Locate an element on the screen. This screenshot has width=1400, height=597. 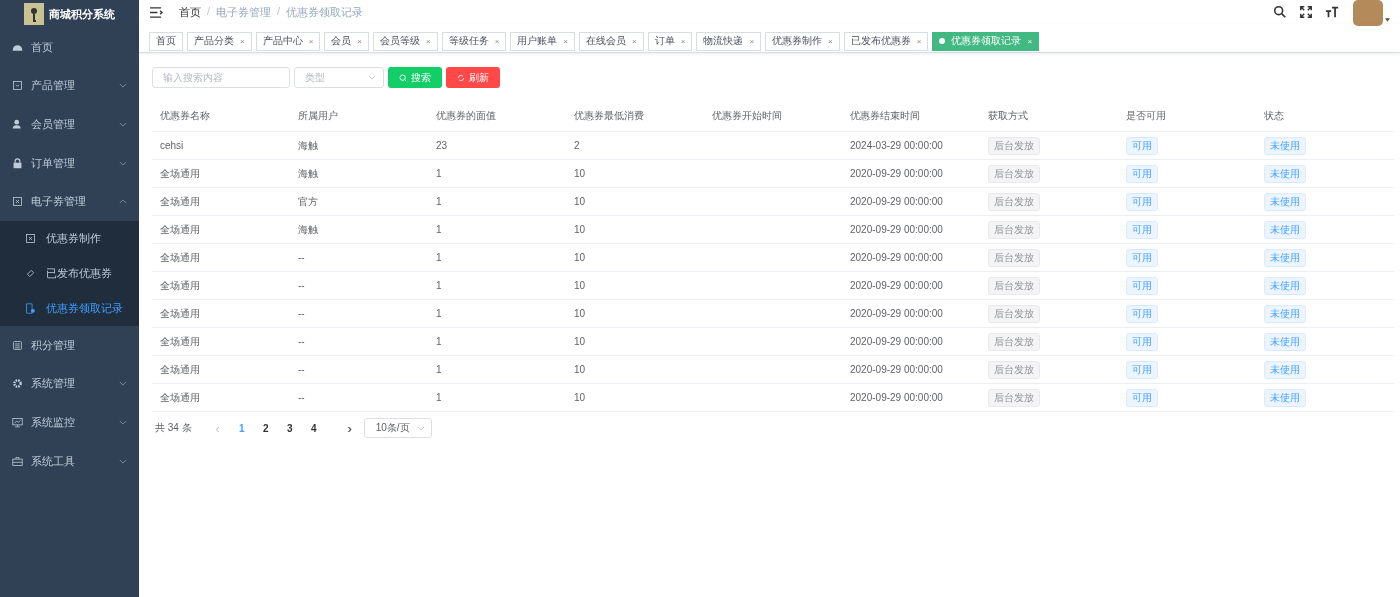
column-header: 所属用户 is located at coordinates (318, 115).